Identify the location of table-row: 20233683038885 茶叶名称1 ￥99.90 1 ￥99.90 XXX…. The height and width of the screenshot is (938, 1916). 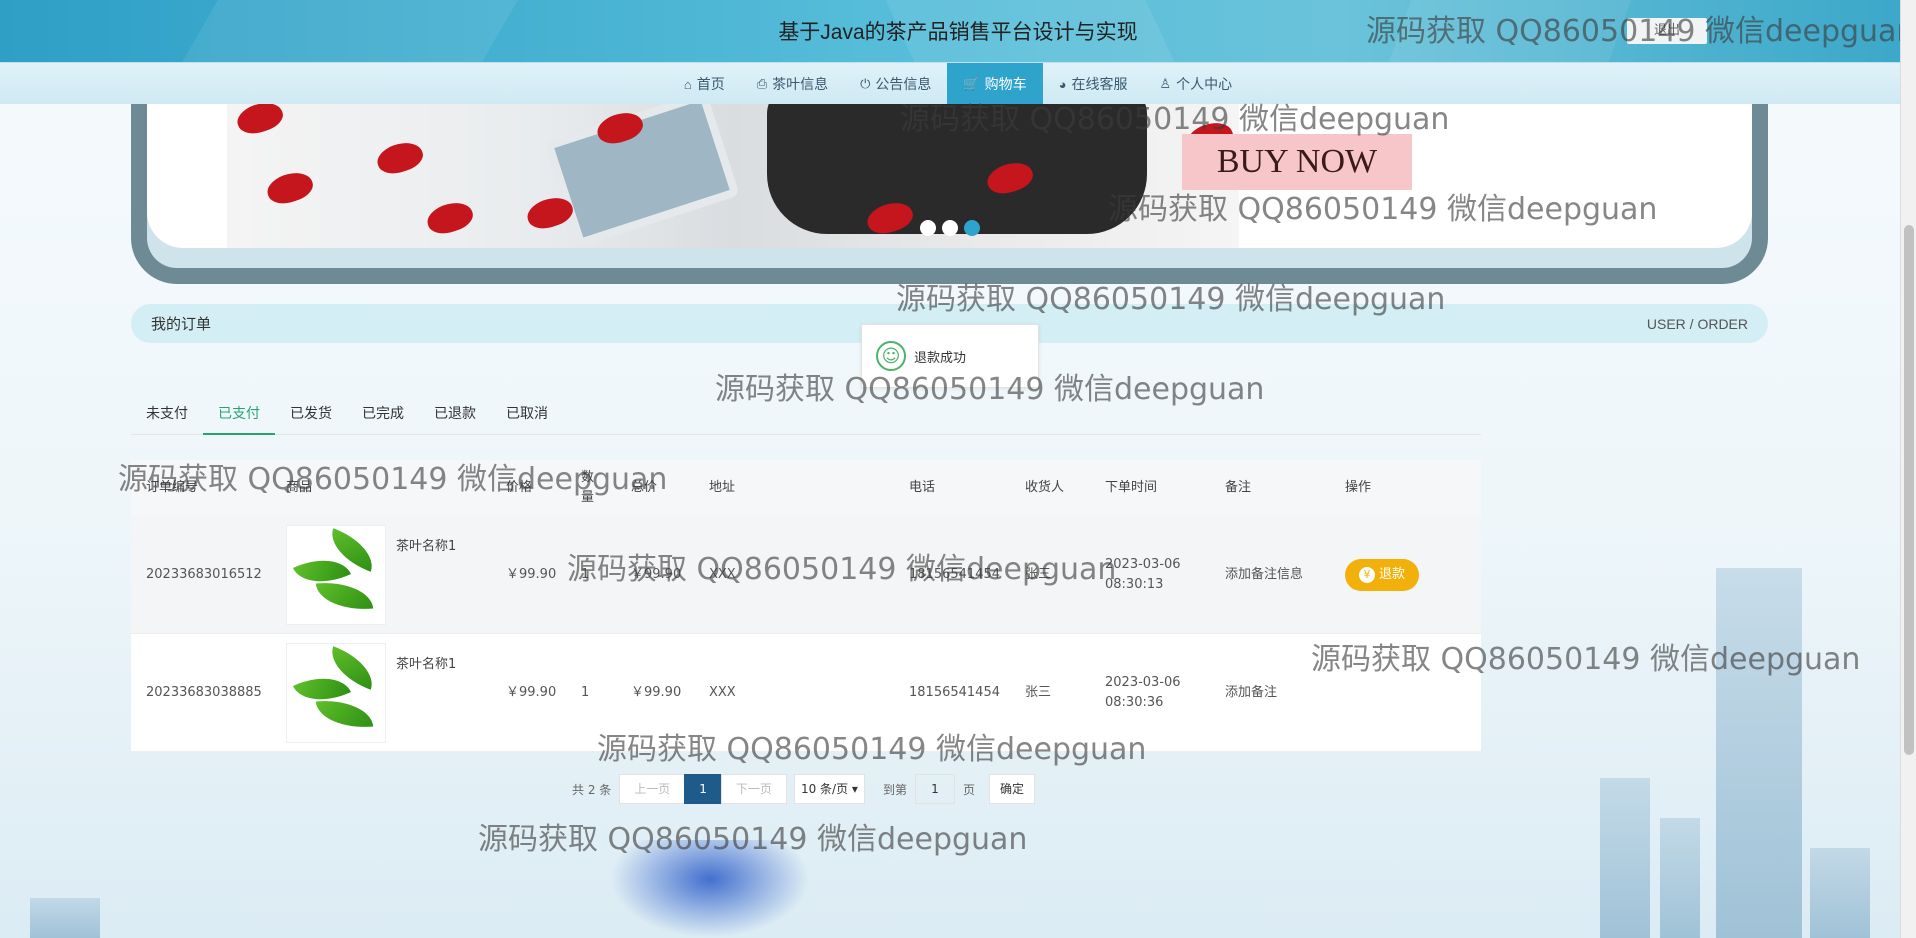
(806, 693).